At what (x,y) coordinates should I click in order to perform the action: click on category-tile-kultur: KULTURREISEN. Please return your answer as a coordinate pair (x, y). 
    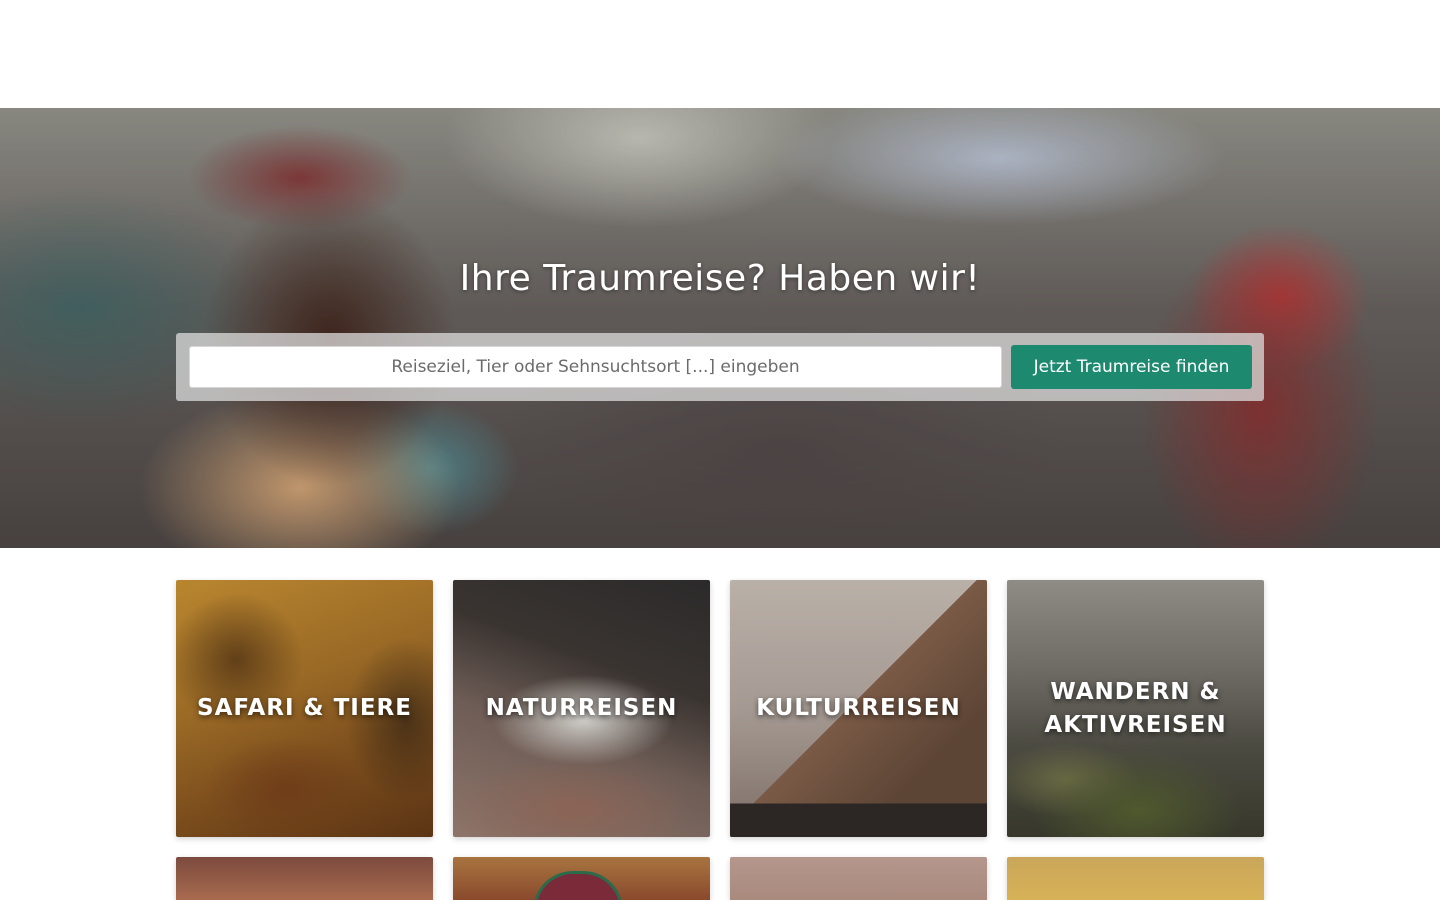
    Looking at the image, I should click on (858, 708).